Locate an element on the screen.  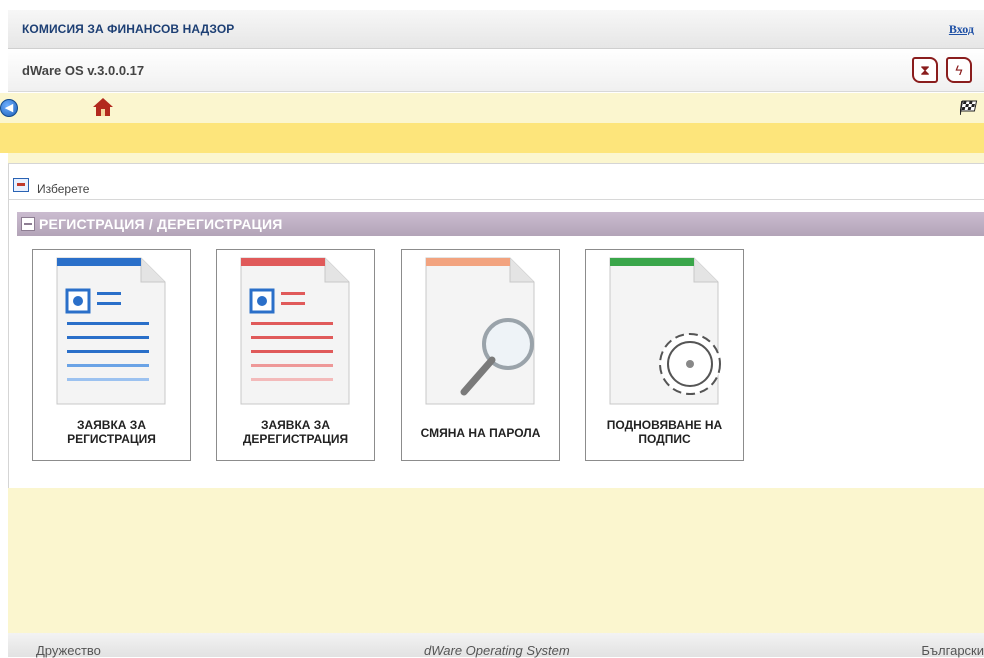
top-header: КОМИСИЯ ЗА ФИНАНСОВ НАДЗОР Вход is located at coordinates (496, 29).